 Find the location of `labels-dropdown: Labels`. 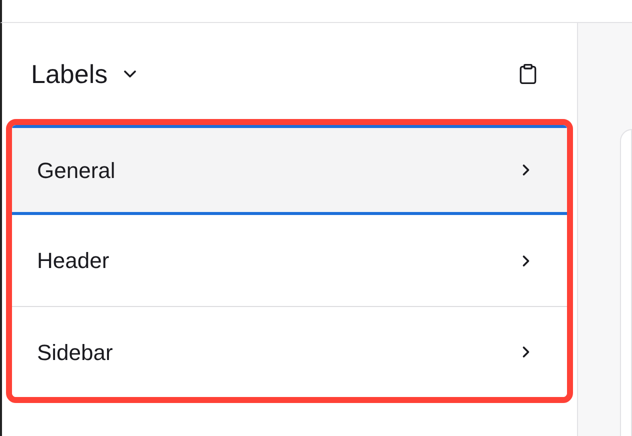

labels-dropdown: Labels is located at coordinates (85, 74).